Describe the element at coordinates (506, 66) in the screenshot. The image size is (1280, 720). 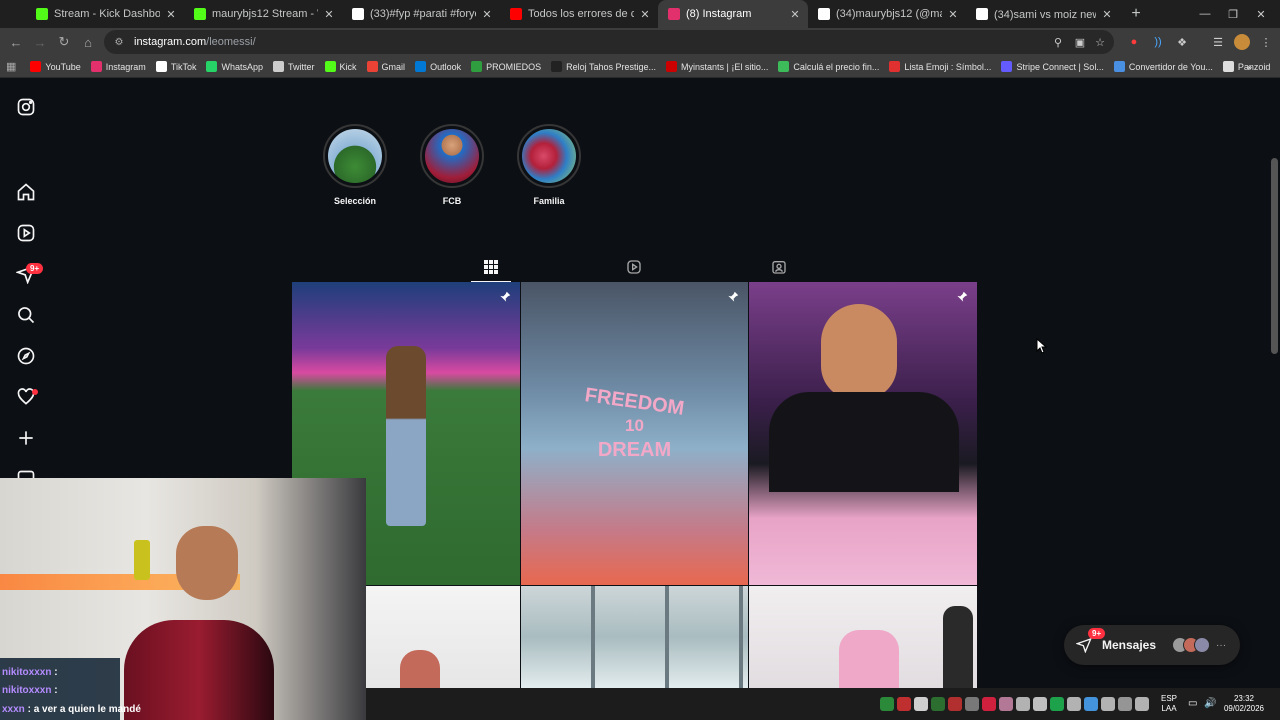
I see `bookmark-item: PROMIEDOS` at that location.